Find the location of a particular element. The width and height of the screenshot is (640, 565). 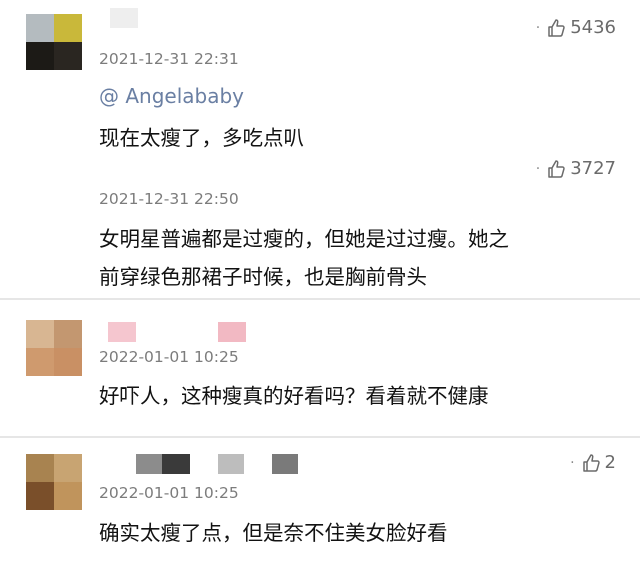

comment-text: 确实太瘦了点，但是奈不住美女脸好看 is located at coordinates (273, 533).